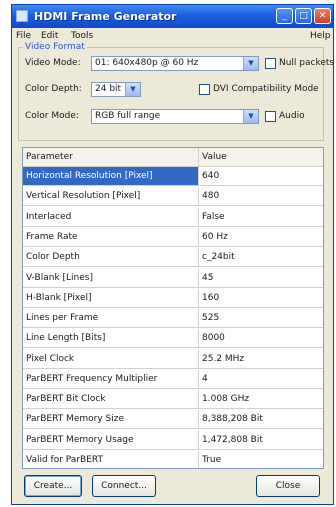  I want to click on close-button: Close, so click(288, 486).